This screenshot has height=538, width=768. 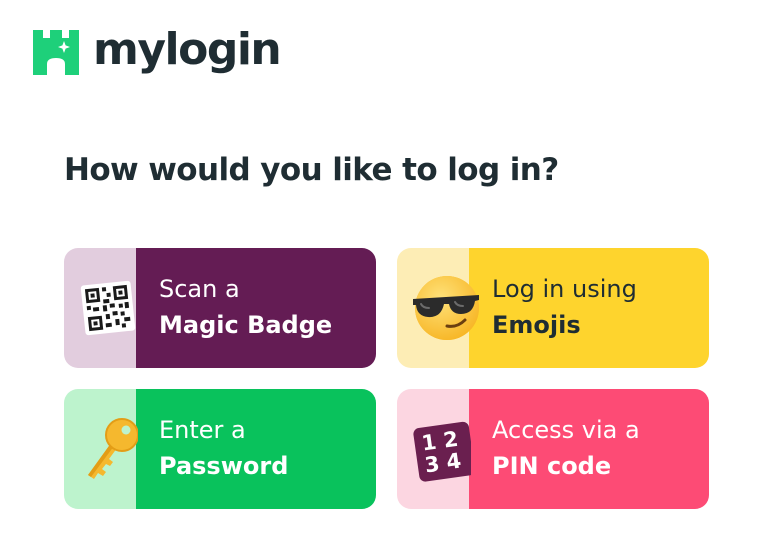 What do you see at coordinates (552, 466) in the screenshot?
I see `option-label-line2: PIN code` at bounding box center [552, 466].